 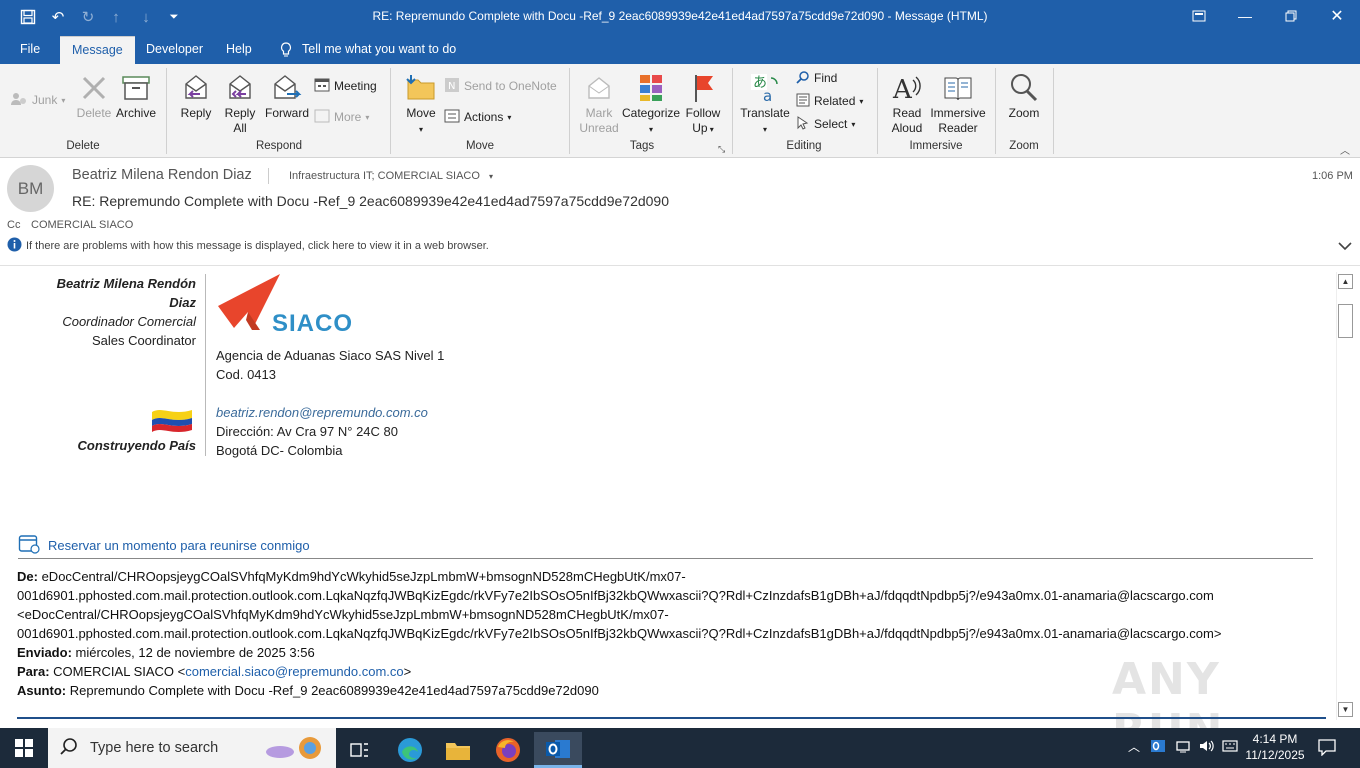 I want to click on reply-button: Reply, so click(x=196, y=96).